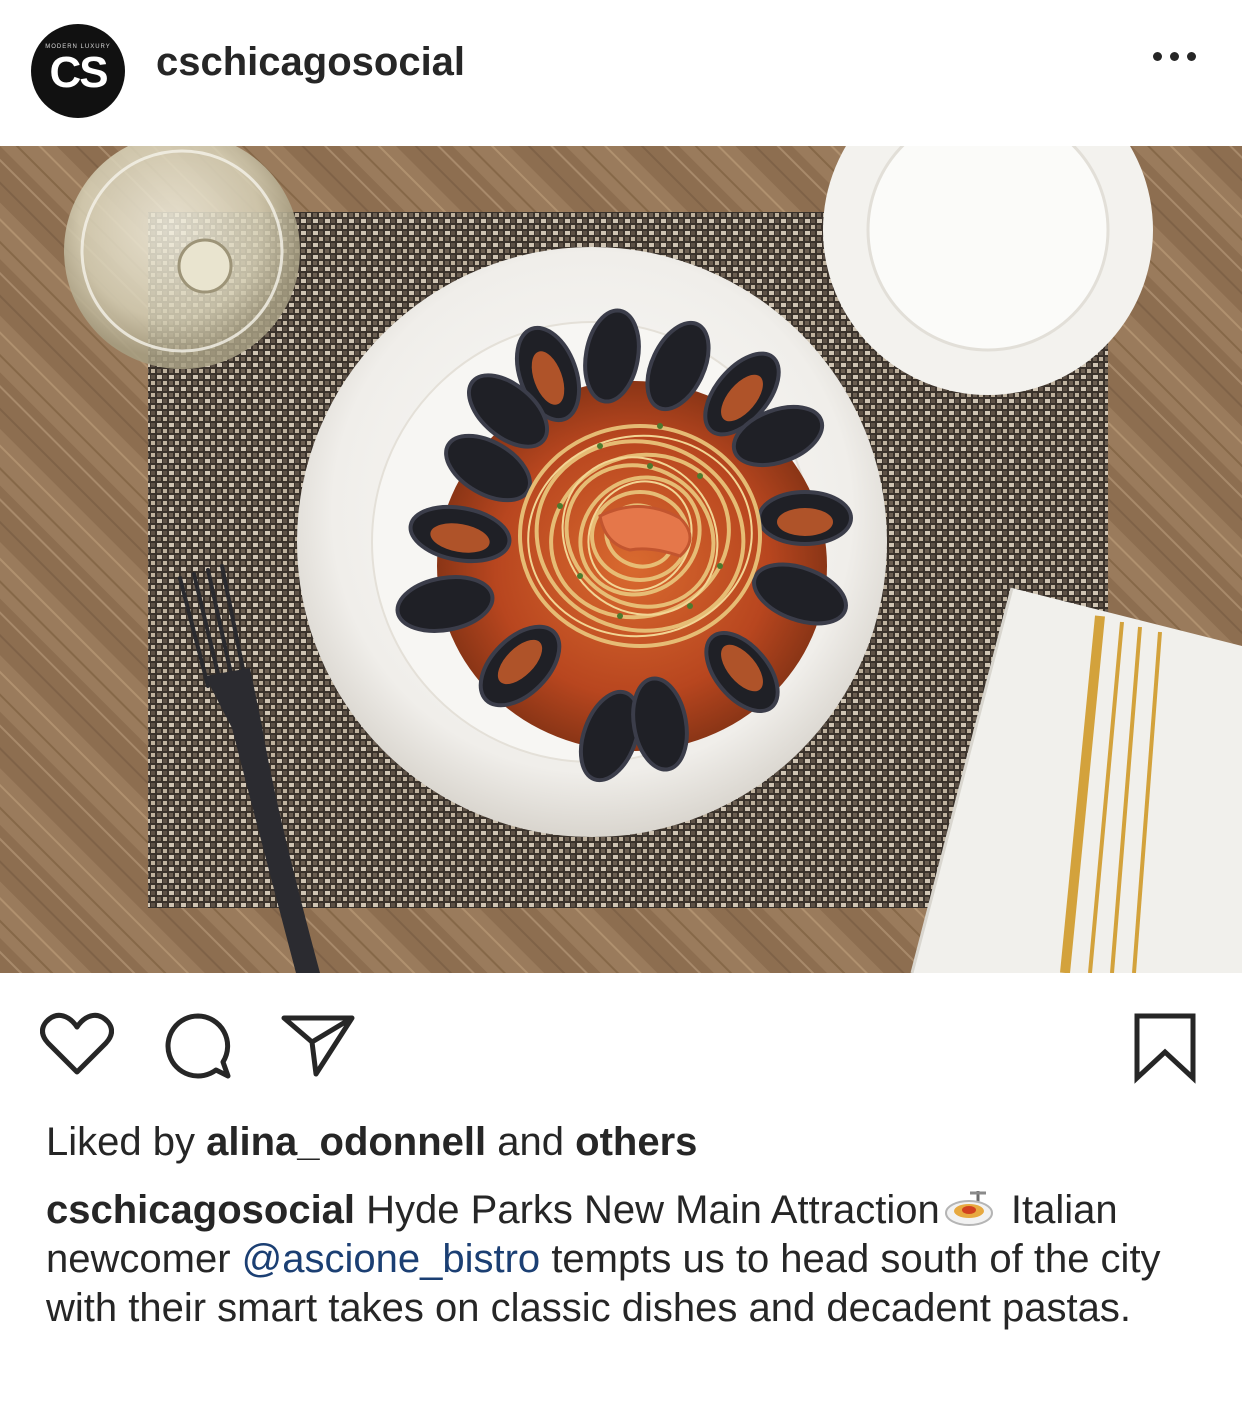 The width and height of the screenshot is (1242, 1408). Describe the element at coordinates (1174, 56) in the screenshot. I see `more-horizontal-icon` at that location.